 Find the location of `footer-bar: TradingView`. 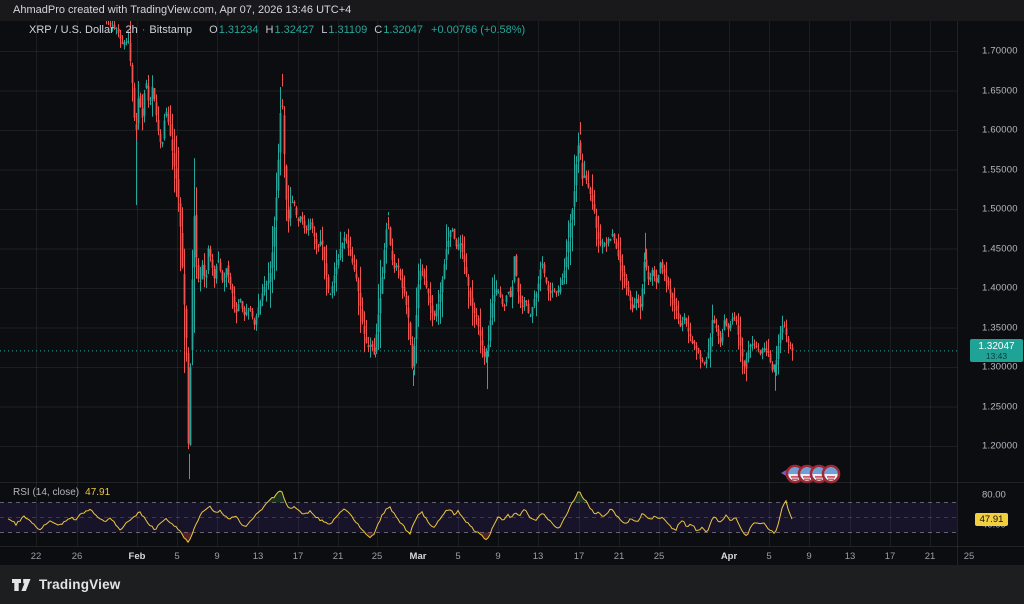

footer-bar: TradingView is located at coordinates (512, 584).